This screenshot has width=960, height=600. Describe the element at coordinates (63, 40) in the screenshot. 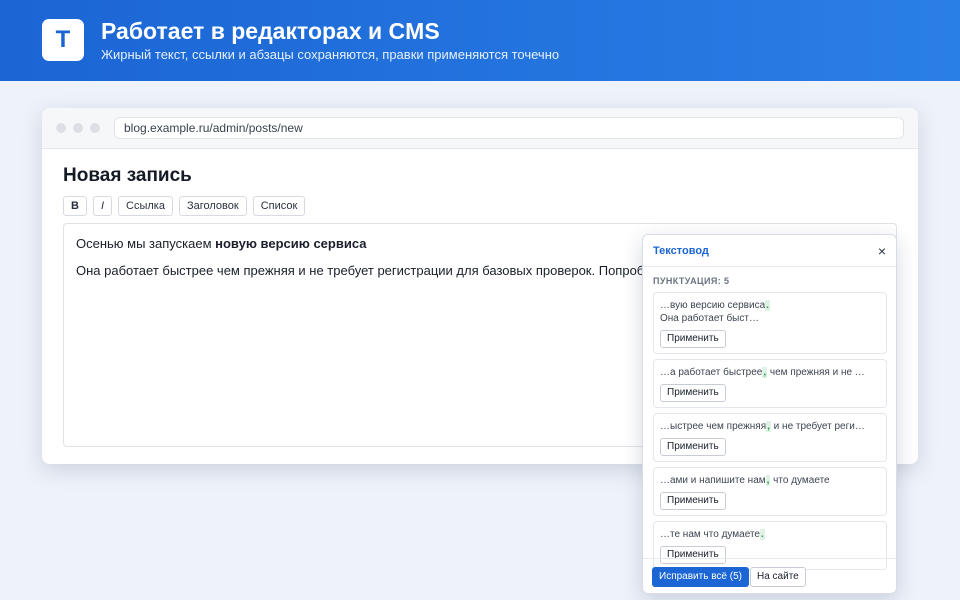

I see `app-logo: T` at that location.